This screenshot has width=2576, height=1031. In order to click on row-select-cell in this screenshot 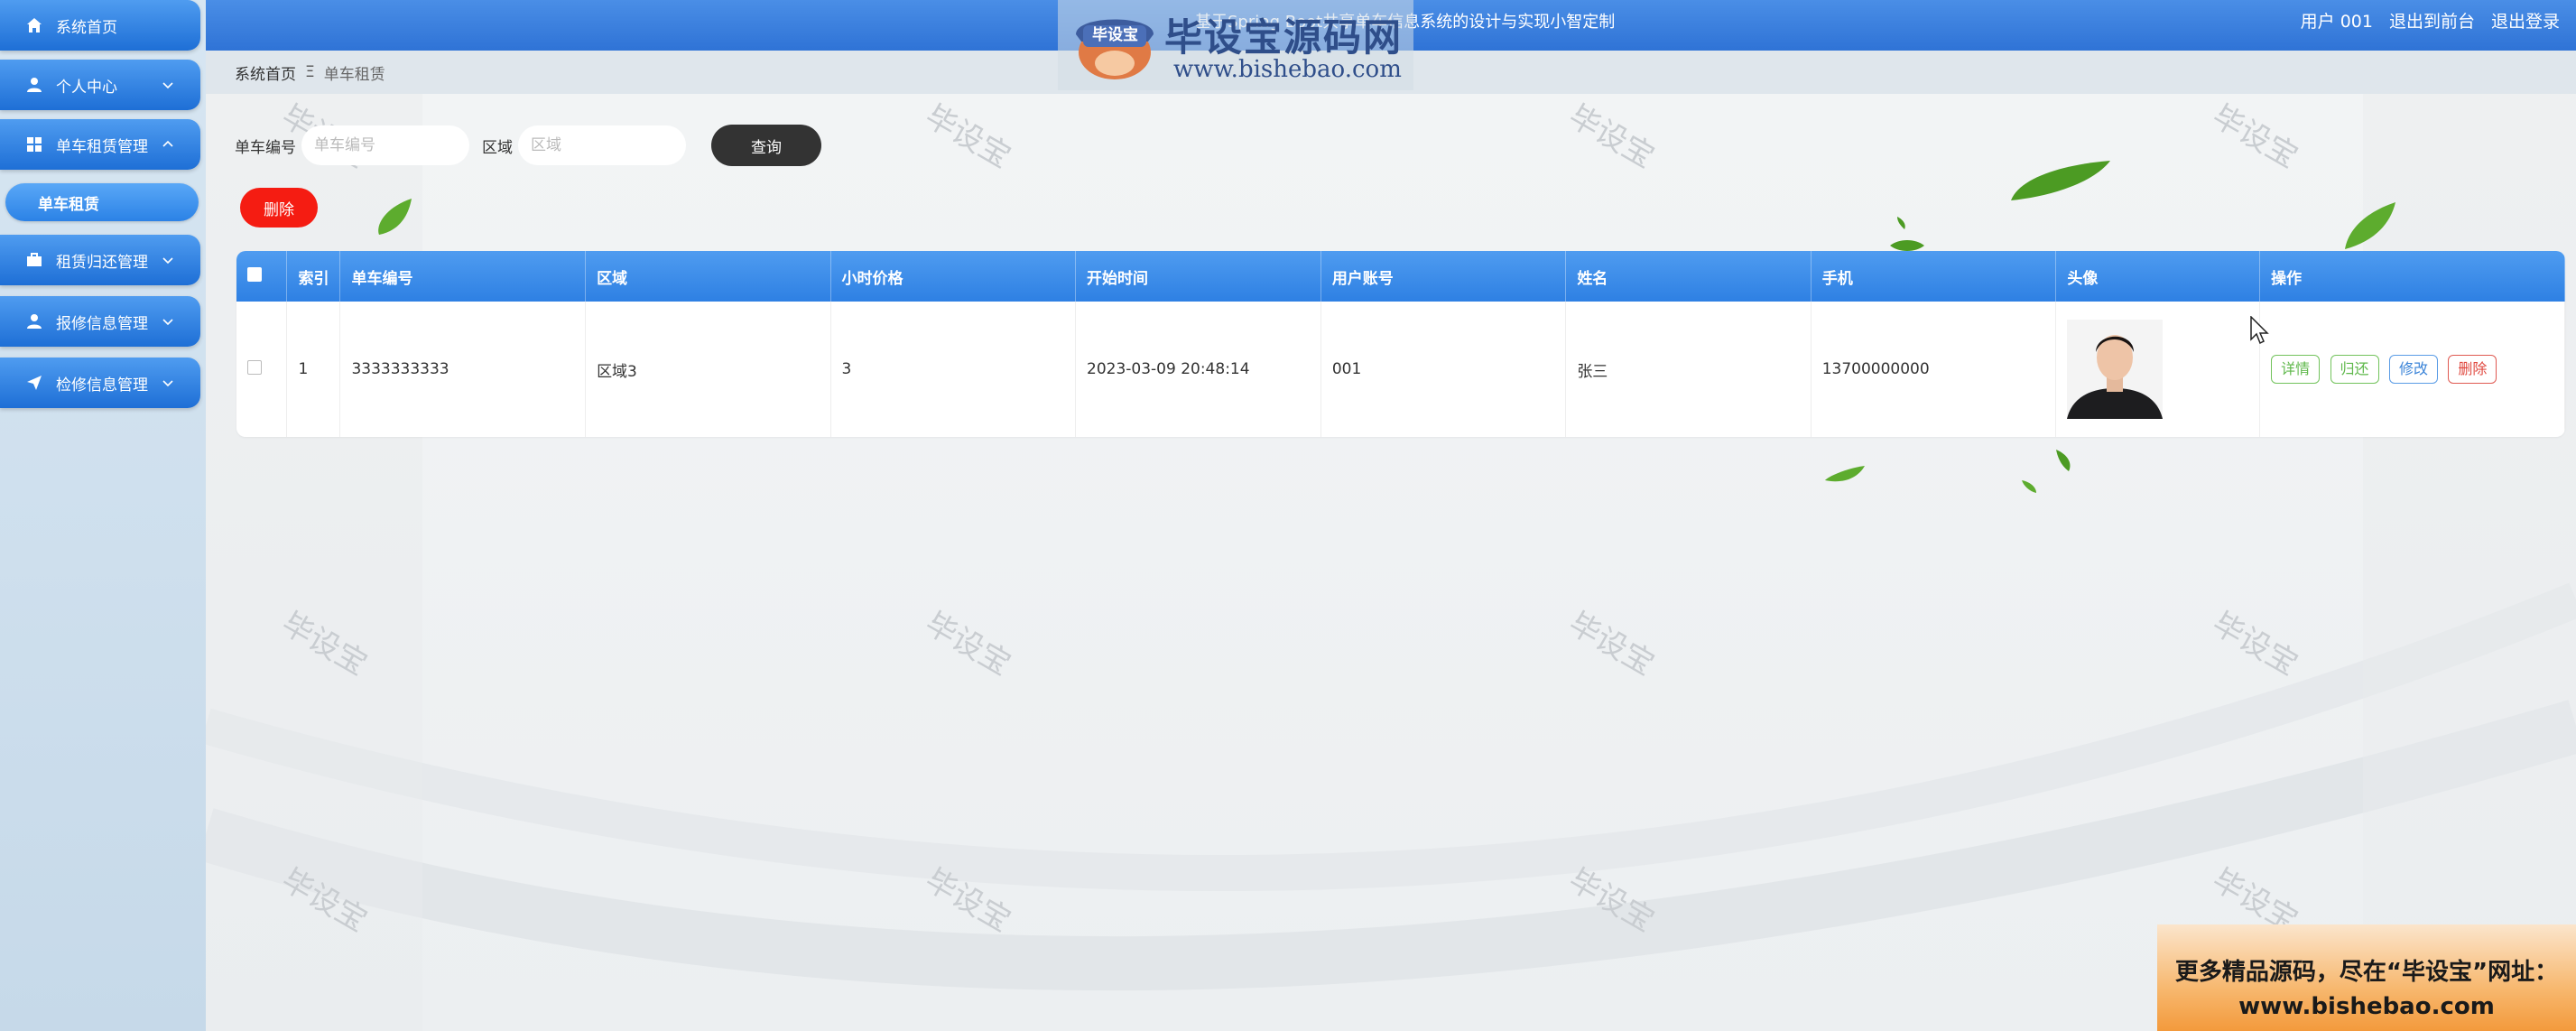, I will do `click(262, 369)`.